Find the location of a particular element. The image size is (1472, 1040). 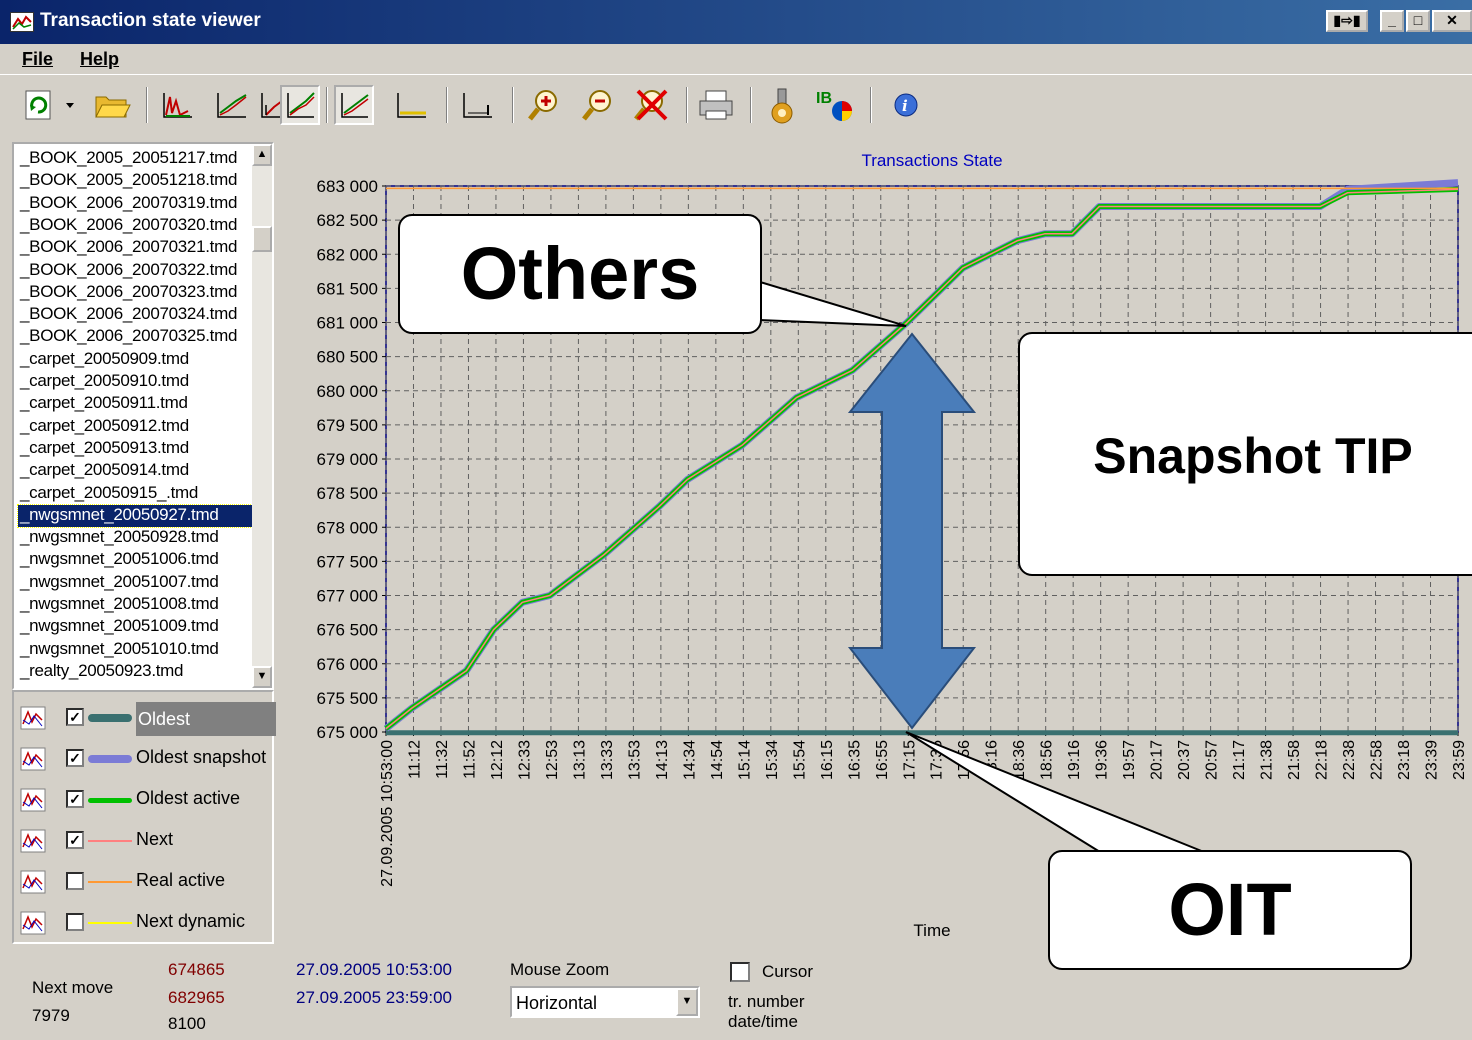

others-pointer is located at coordinates (833, 303).